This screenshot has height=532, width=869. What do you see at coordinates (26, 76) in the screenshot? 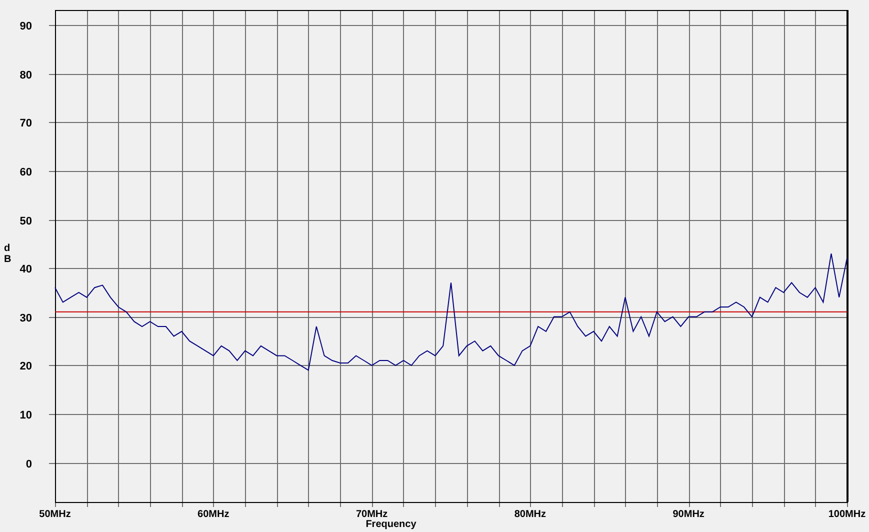
I see `tick-label: 80` at bounding box center [26, 76].